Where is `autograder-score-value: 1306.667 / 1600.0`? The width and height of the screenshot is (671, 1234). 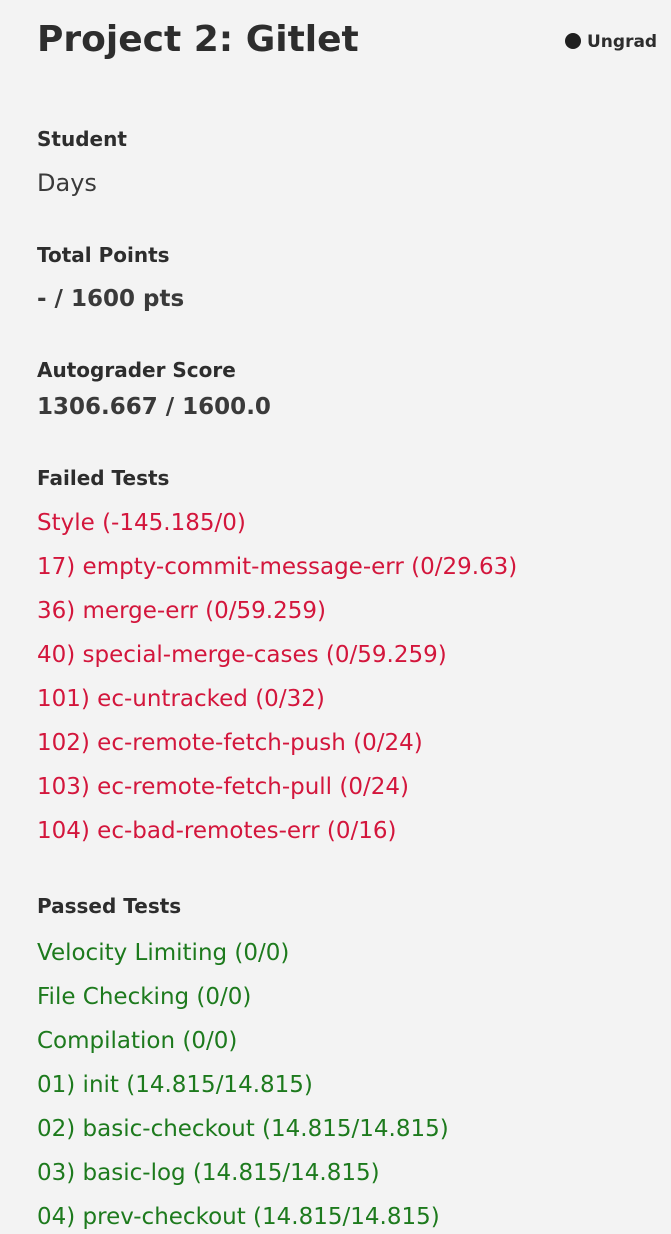 autograder-score-value: 1306.667 / 1600.0 is located at coordinates (154, 407).